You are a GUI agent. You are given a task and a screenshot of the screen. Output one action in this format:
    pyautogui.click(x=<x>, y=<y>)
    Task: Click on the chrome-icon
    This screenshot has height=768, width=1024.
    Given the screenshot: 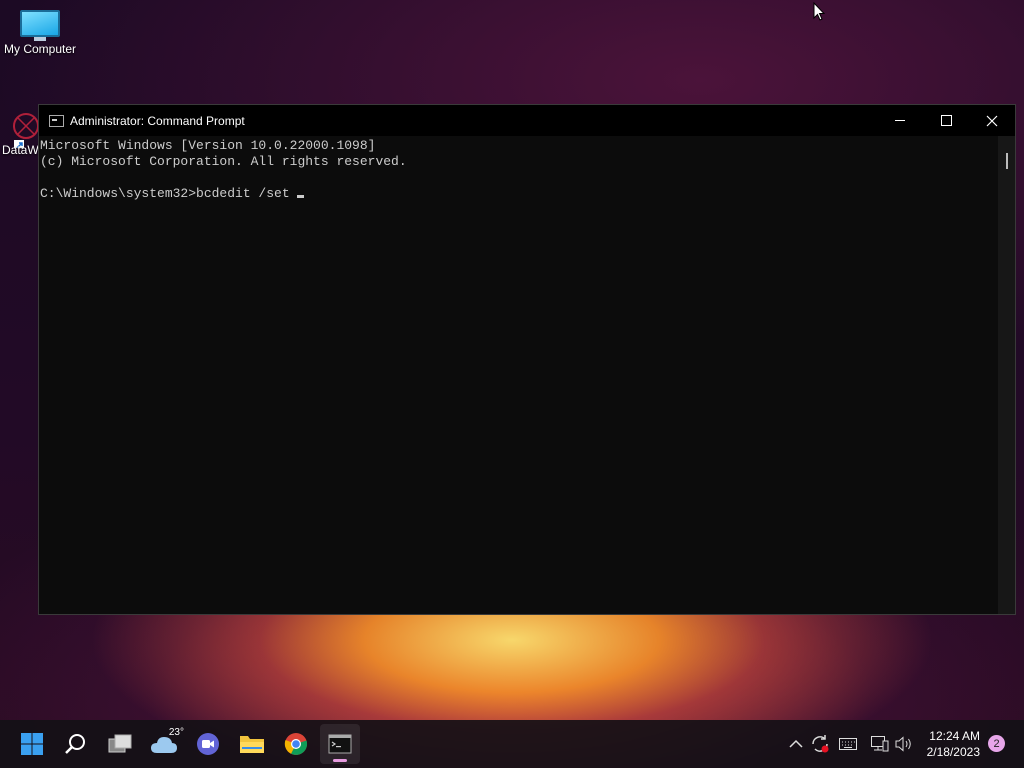 What is the action you would take?
    pyautogui.click(x=296, y=744)
    